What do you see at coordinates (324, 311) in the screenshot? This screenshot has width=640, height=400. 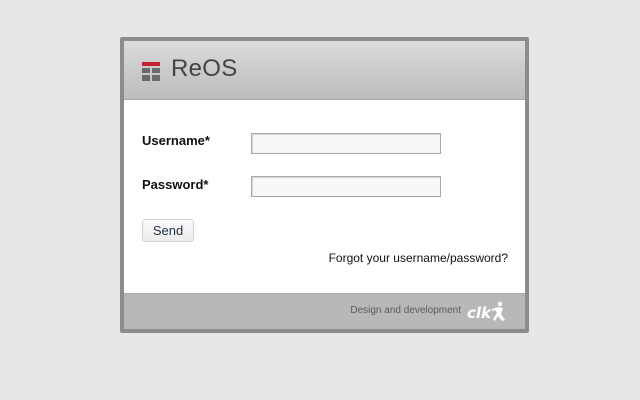 I see `footer-bar: Design and development clk` at bounding box center [324, 311].